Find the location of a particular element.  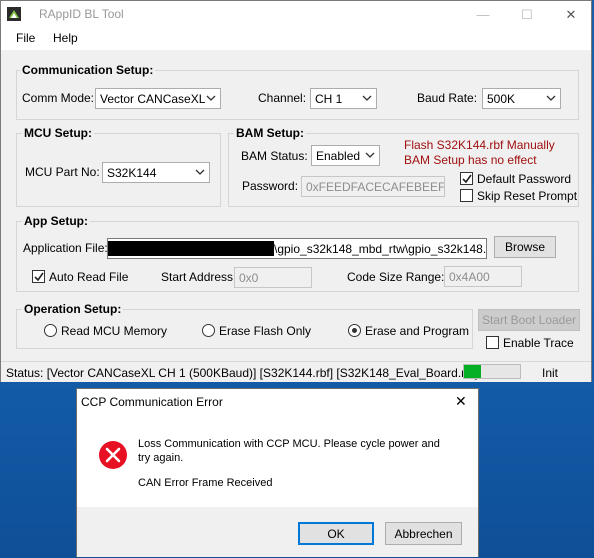

code-size-label: Code Size Range: is located at coordinates (396, 277).